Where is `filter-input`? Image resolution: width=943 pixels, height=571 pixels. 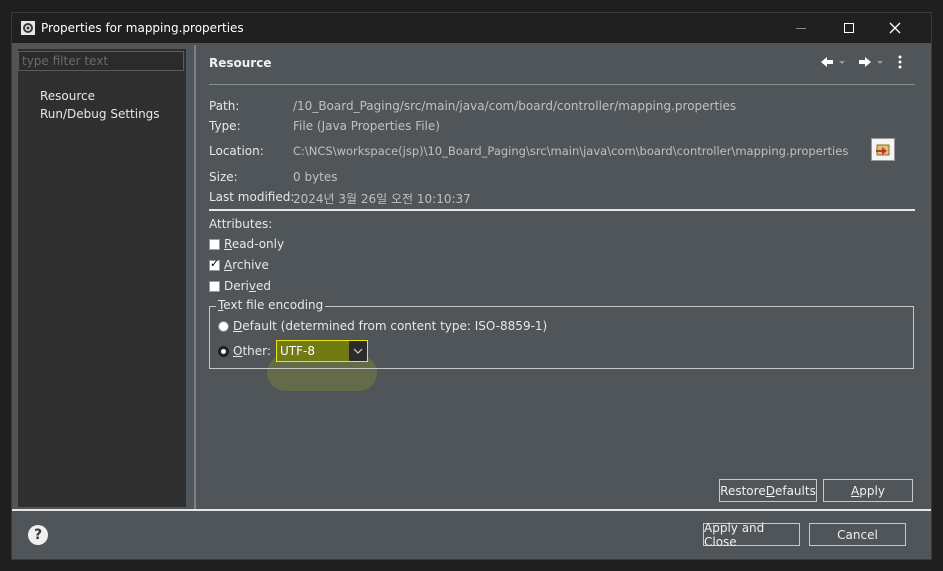 filter-input is located at coordinates (101, 61).